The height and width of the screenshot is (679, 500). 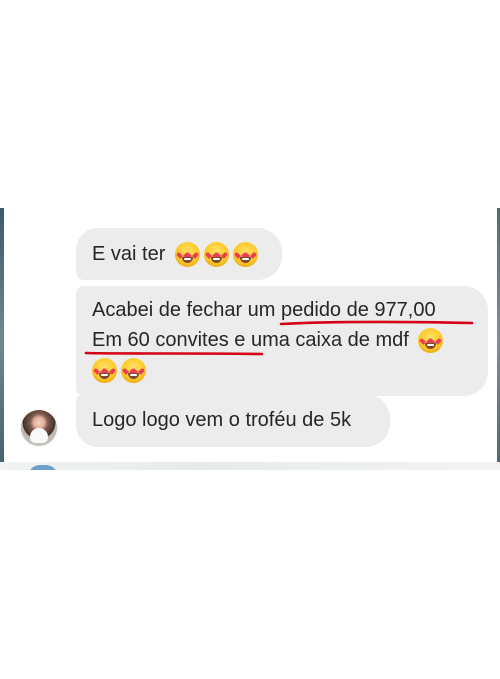 I want to click on highlighted-invites-text: Em 60 convites, so click(x=174, y=340).